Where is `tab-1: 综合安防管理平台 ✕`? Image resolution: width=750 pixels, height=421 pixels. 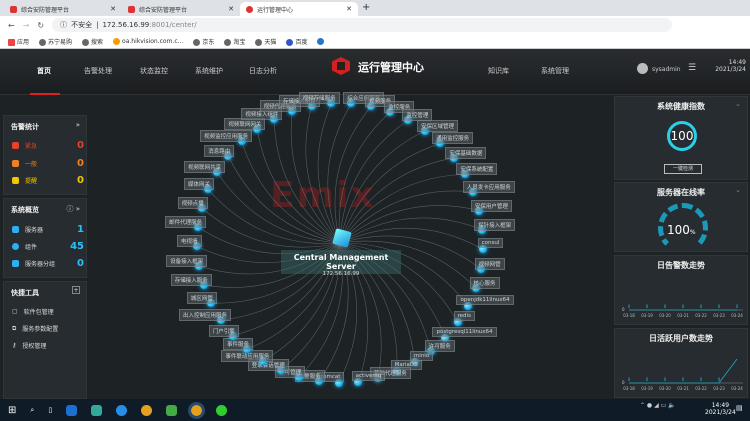
tab-1: 综合安防管理平台 ✕ is located at coordinates (63, 9).